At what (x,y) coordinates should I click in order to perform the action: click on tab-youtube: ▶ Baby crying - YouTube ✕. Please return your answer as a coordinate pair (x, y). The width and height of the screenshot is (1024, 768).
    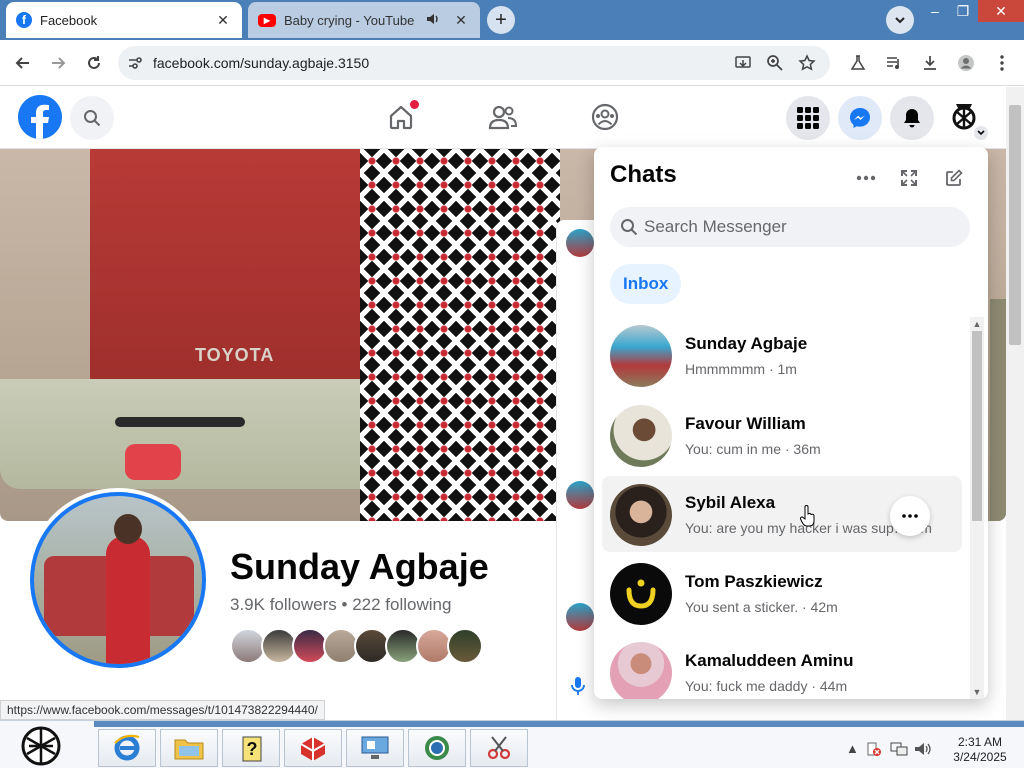
    Looking at the image, I should click on (364, 20).